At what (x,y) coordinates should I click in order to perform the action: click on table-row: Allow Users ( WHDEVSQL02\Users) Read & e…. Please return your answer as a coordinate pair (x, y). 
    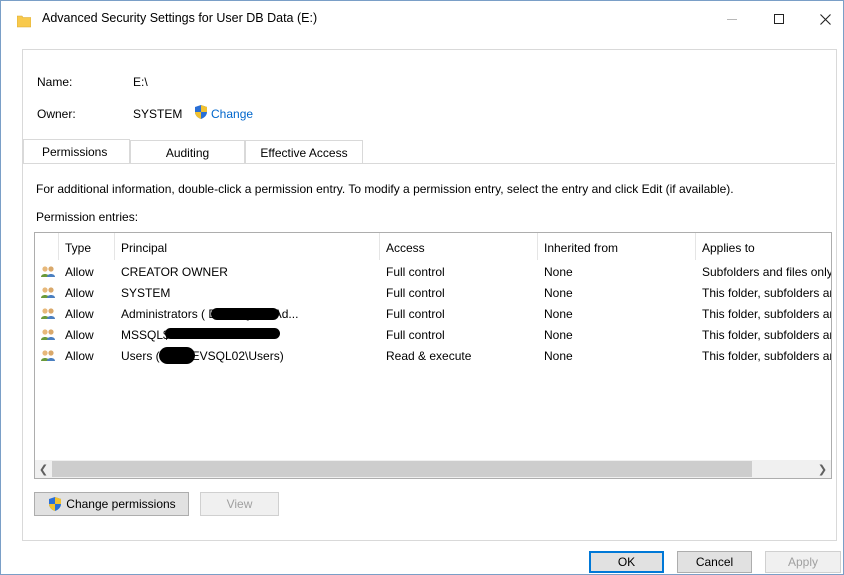
    Looking at the image, I should click on (433, 356).